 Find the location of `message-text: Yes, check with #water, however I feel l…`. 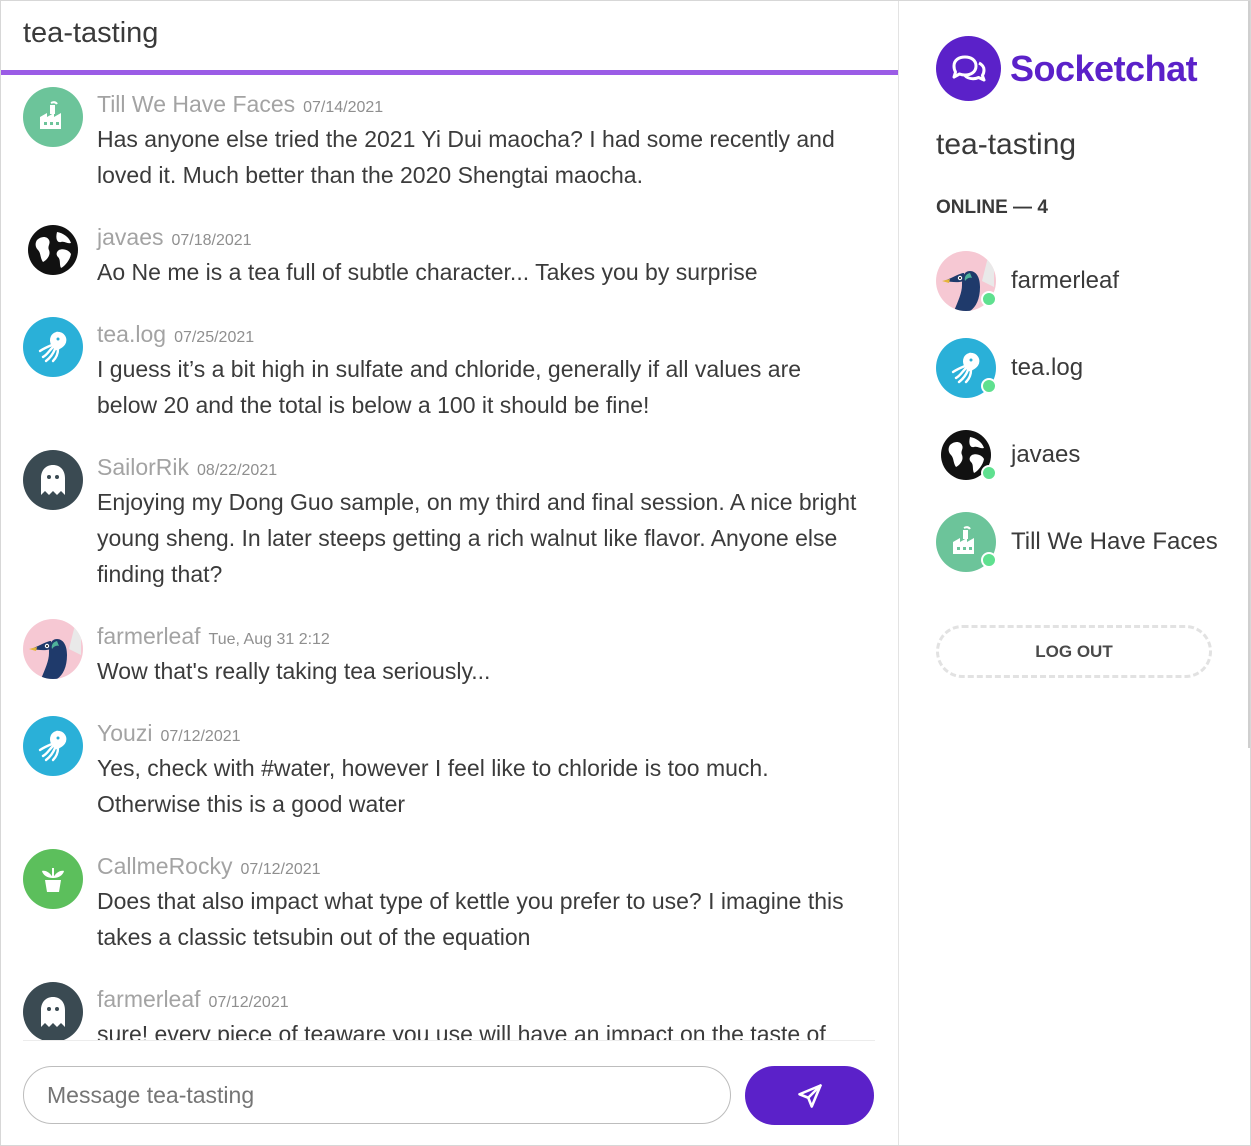

message-text: Yes, check with #water, however I feel l… is located at coordinates (433, 786).